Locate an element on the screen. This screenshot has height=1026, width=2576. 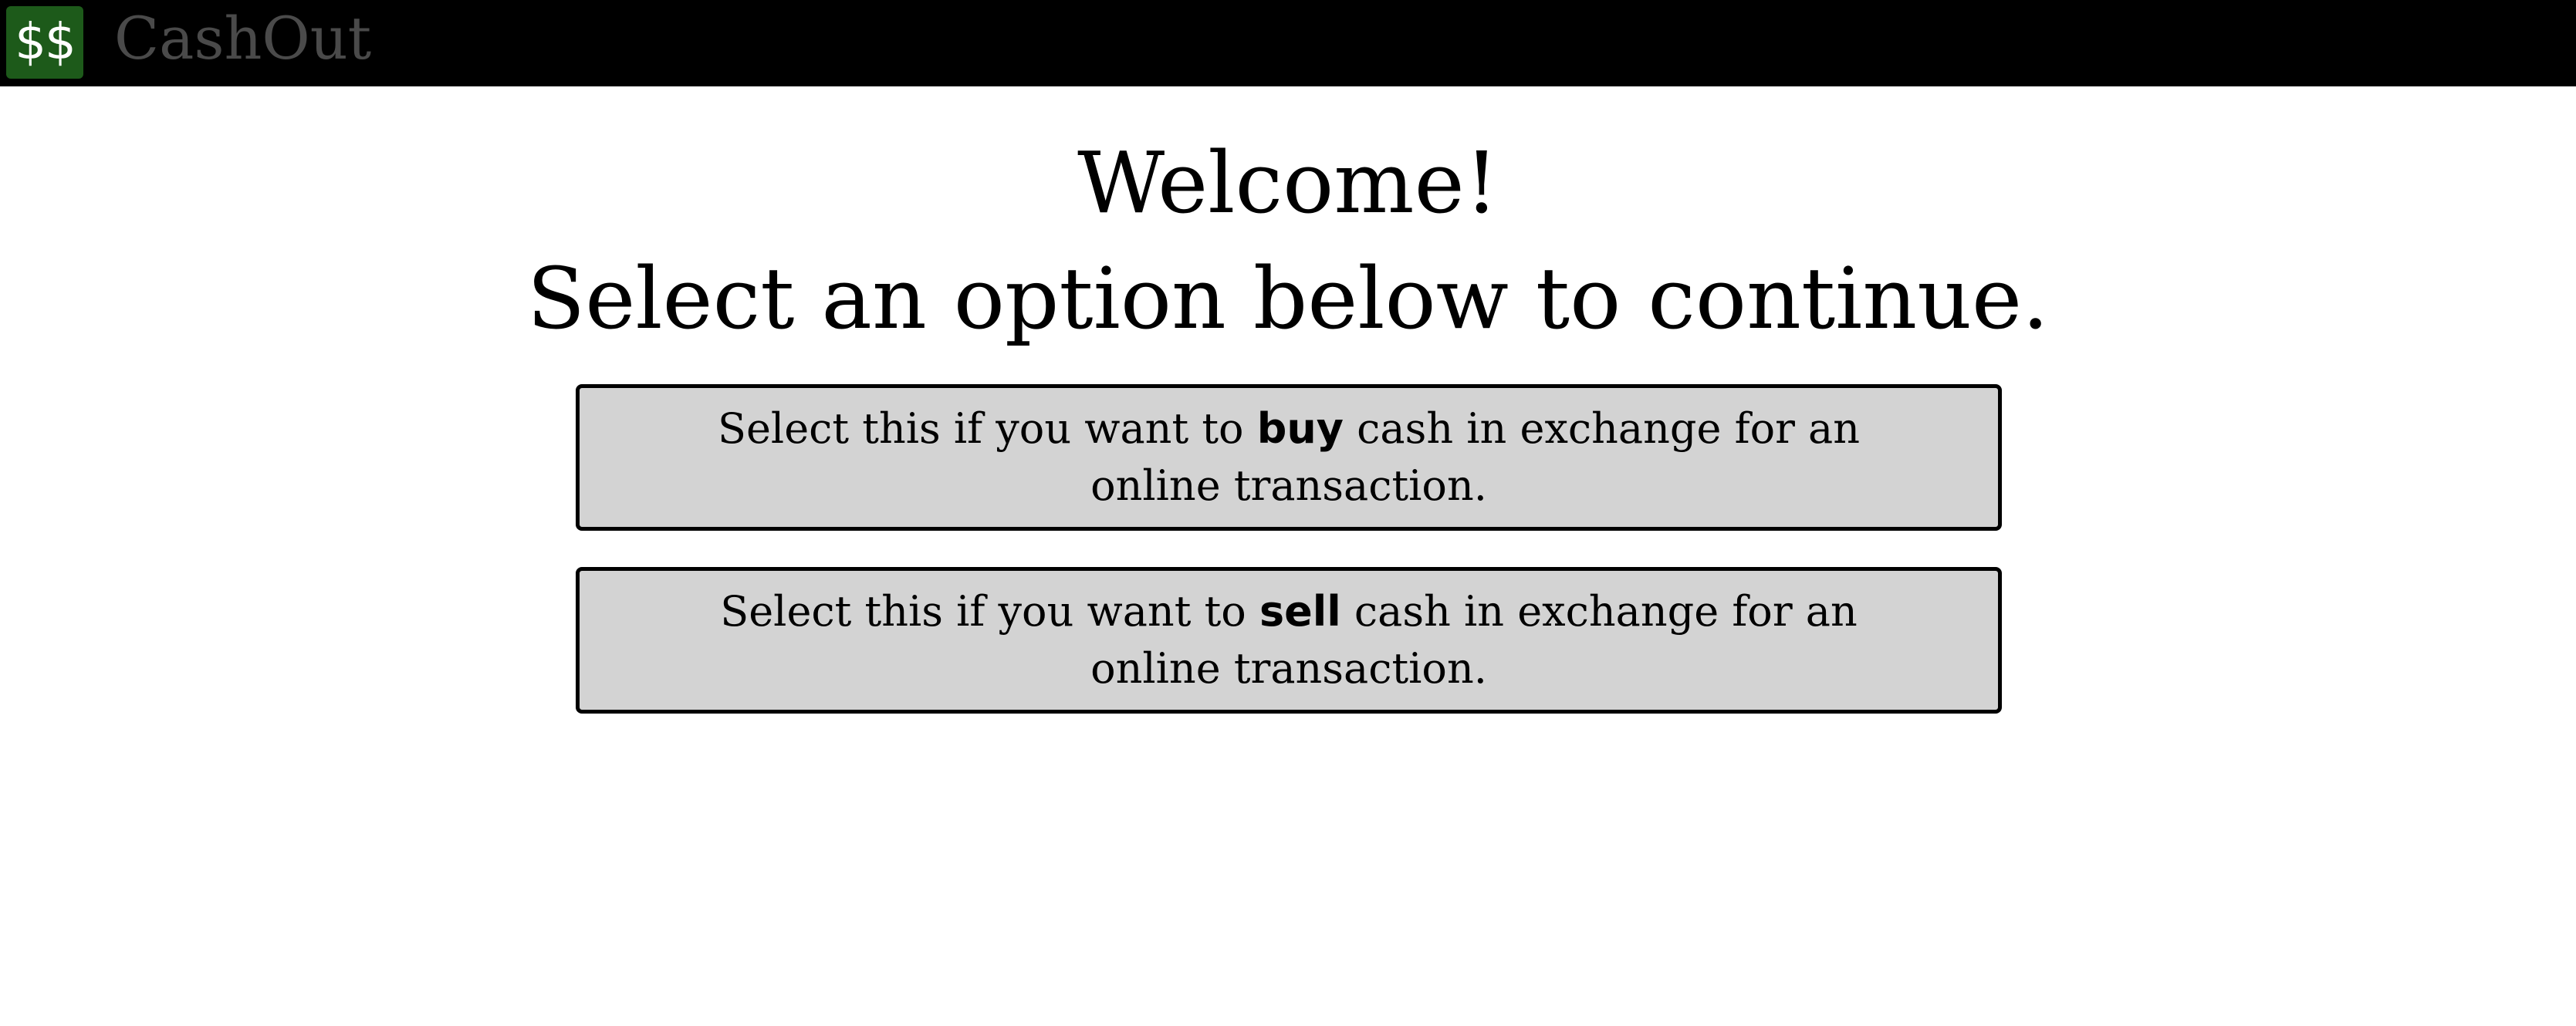
sell-keyword: sell is located at coordinates (1300, 611).